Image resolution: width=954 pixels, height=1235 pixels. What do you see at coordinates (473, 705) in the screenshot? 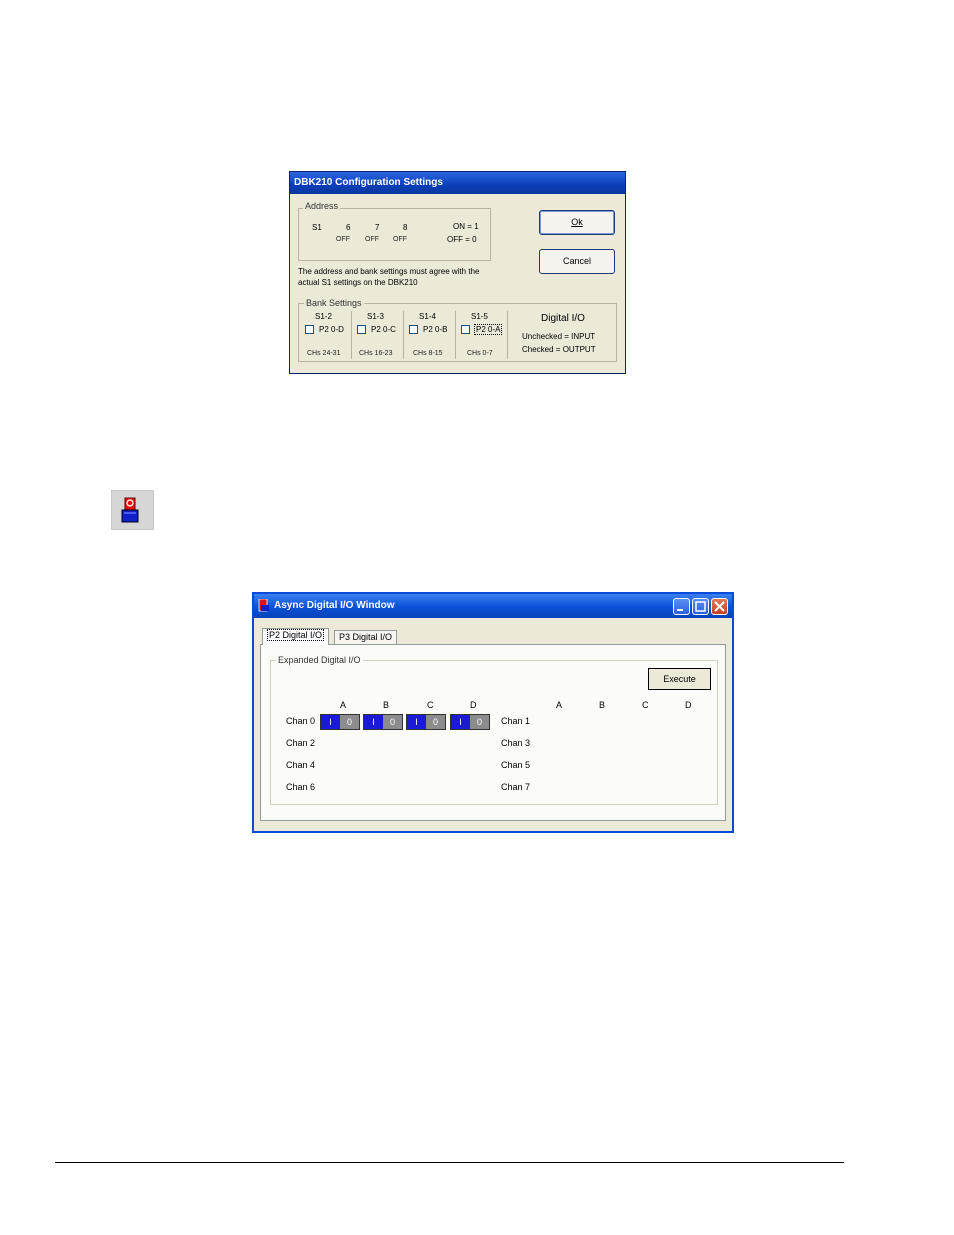
I see `col-d-left: D` at bounding box center [473, 705].